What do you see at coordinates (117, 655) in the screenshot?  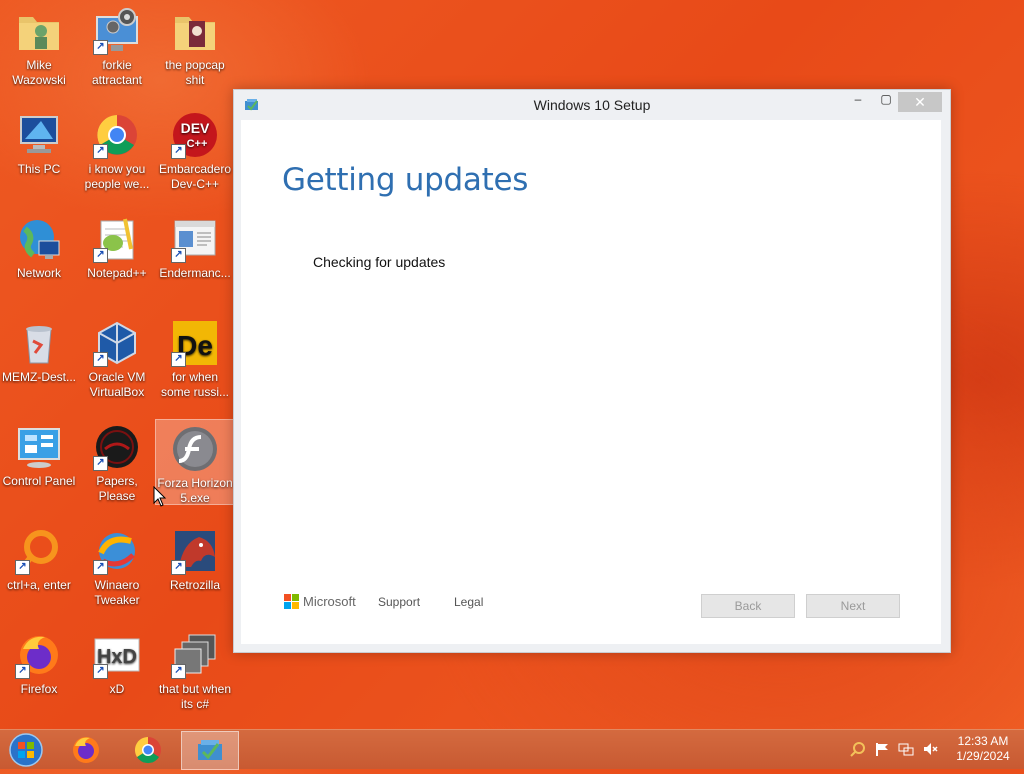 I see `hxd-icon: HxD ↗` at bounding box center [117, 655].